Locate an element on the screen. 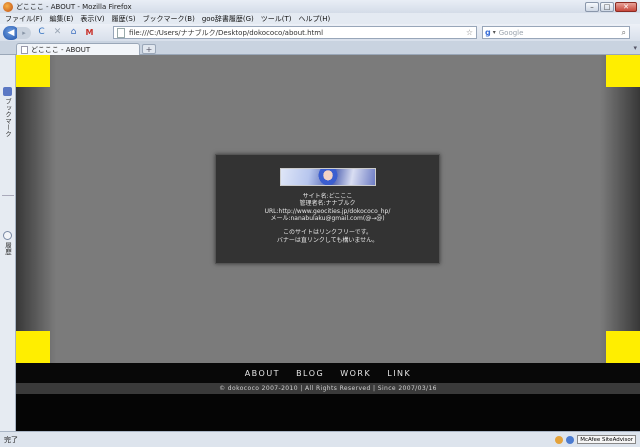  menu-help: ヘルプ(H) is located at coordinates (314, 19).